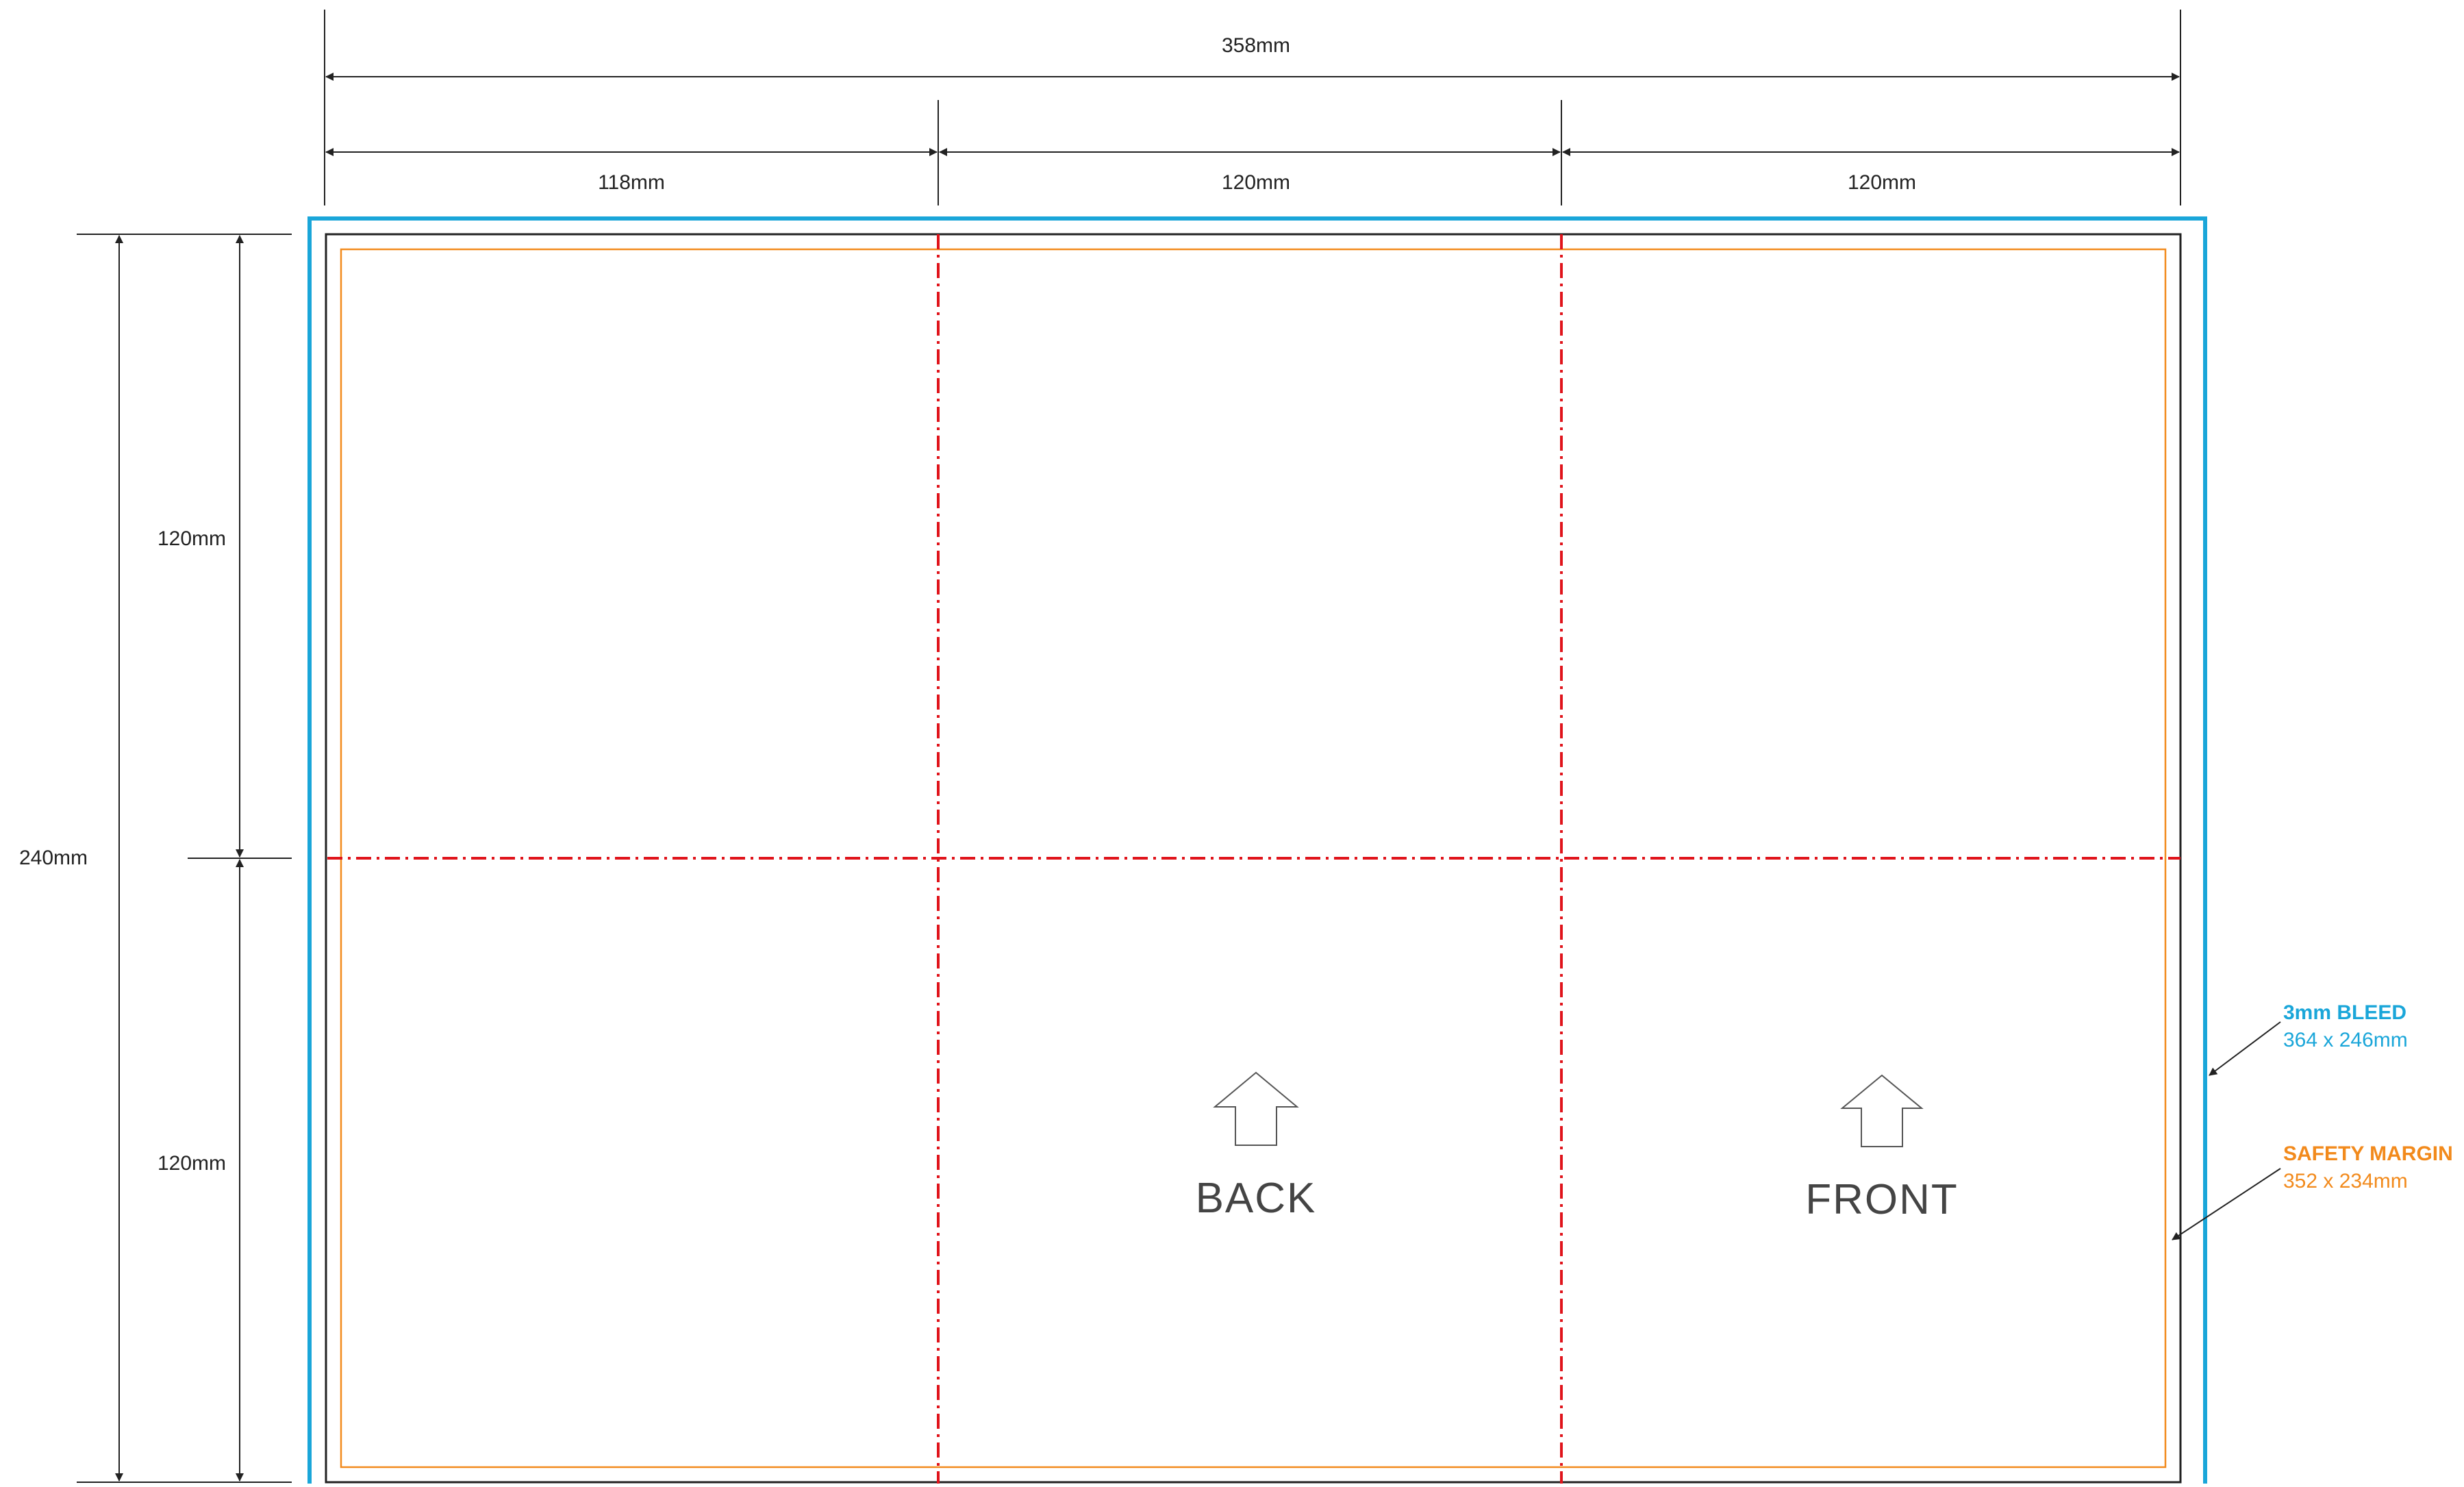 The width and height of the screenshot is (2464, 1487). I want to click on back-panel-marker: BACK, so click(1256, 1146).